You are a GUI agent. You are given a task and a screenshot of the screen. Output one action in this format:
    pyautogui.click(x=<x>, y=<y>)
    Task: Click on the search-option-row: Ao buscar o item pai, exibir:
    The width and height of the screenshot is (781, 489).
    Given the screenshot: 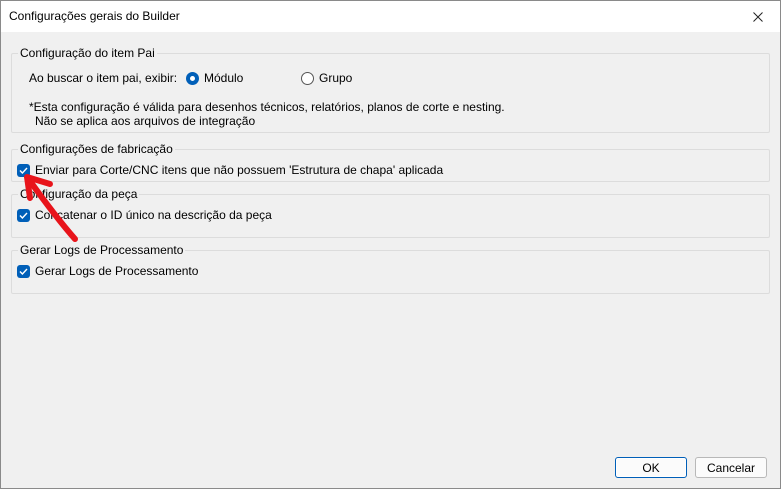 What is the action you would take?
    pyautogui.click(x=103, y=78)
    